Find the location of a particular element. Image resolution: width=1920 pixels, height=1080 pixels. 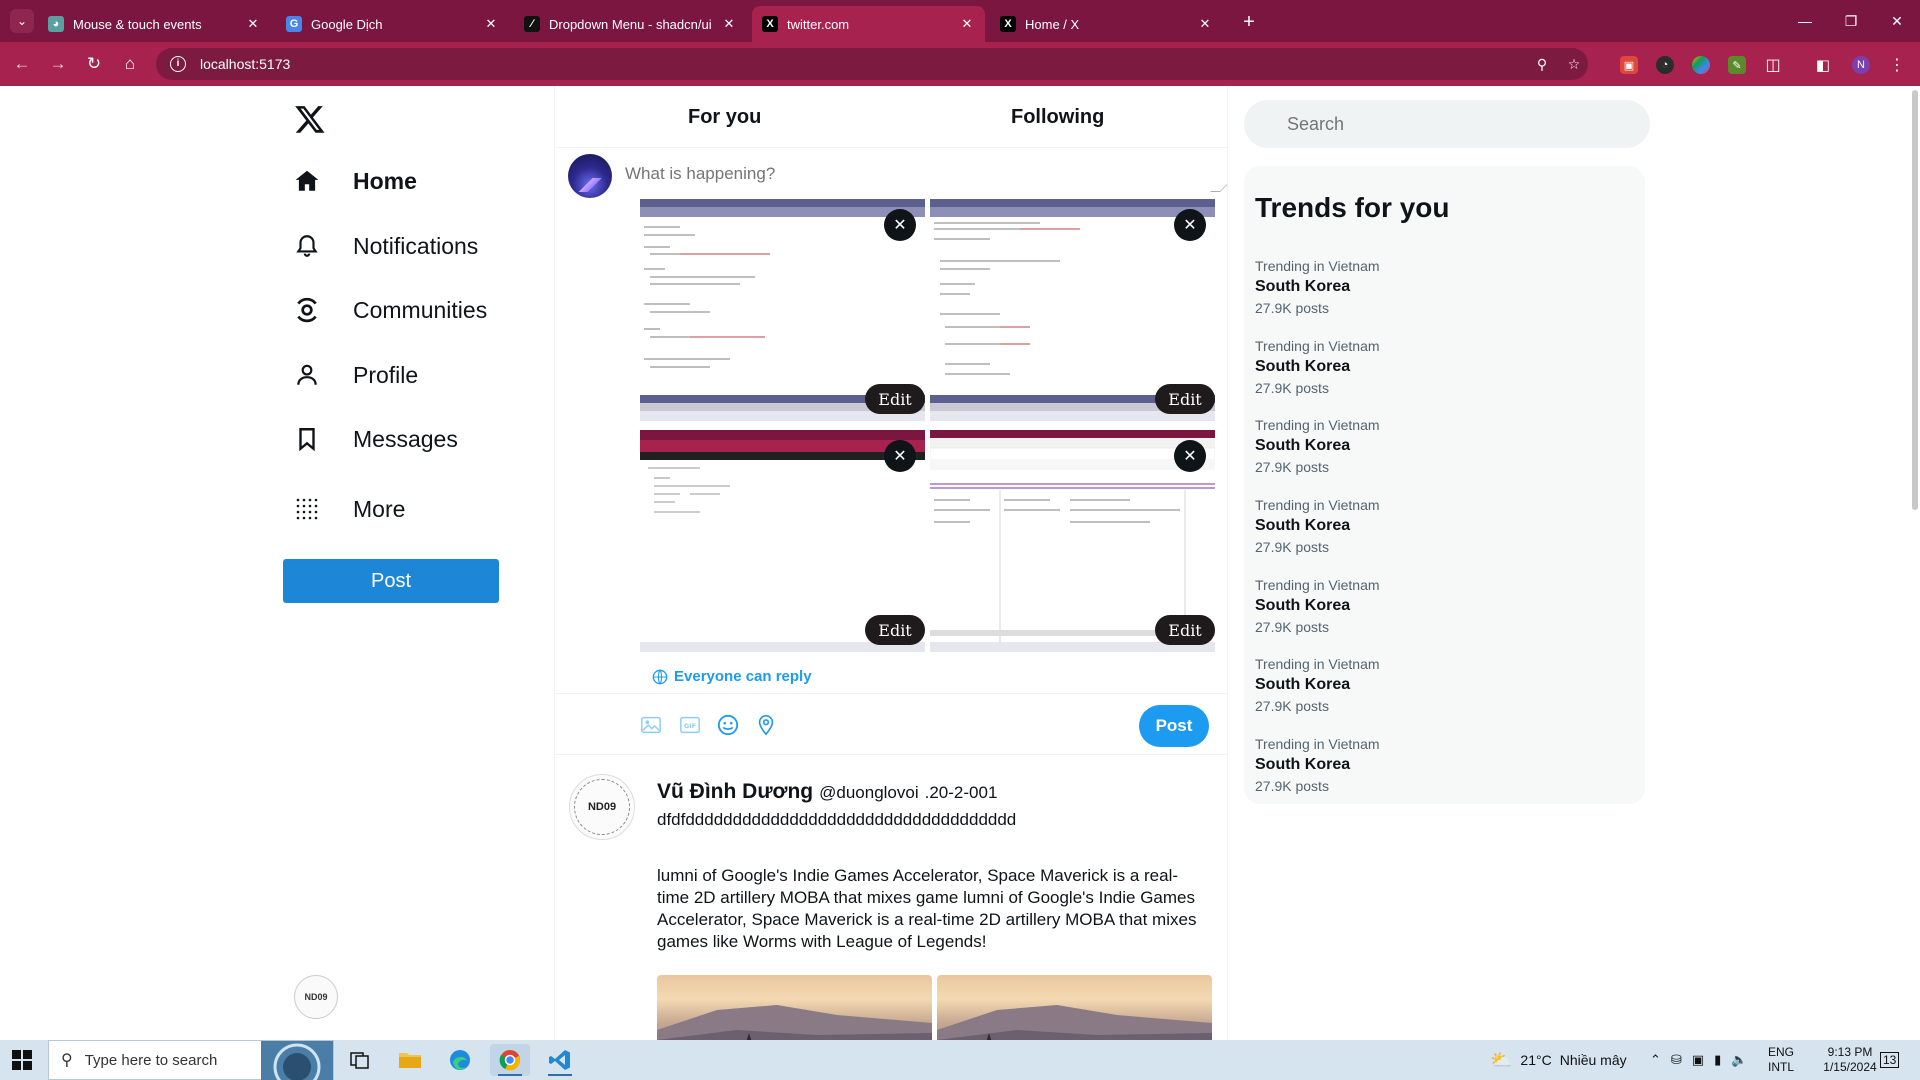

landscape-photo is located at coordinates (794, 1022).